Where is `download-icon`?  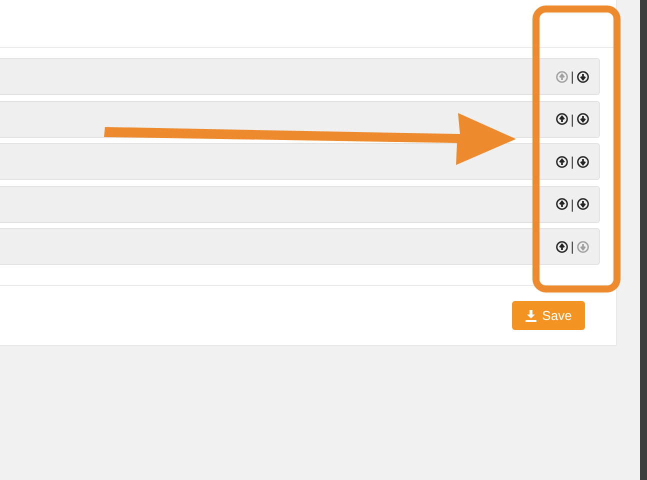
download-icon is located at coordinates (531, 316).